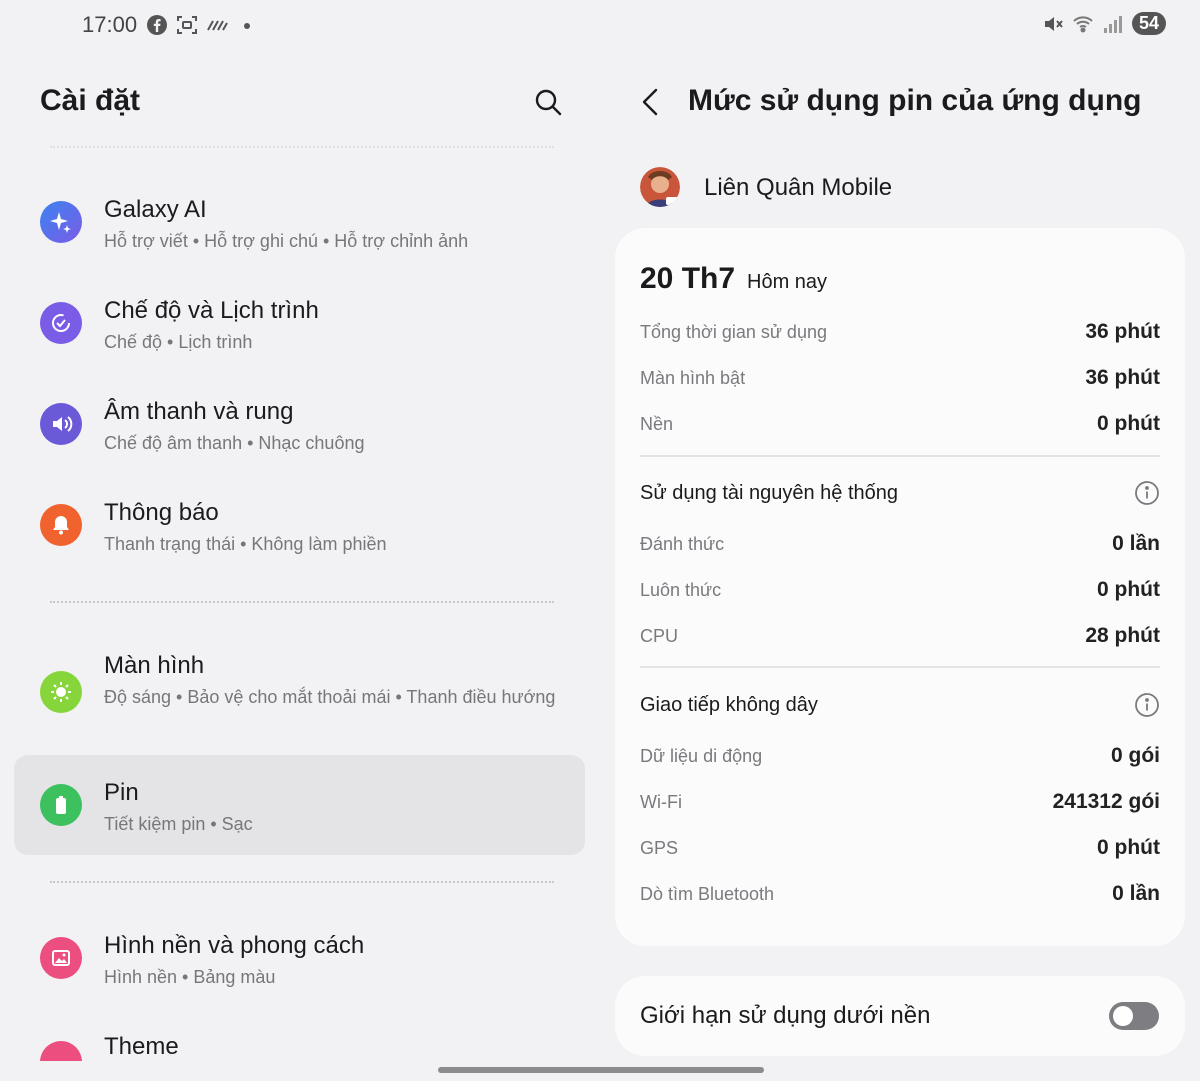 The height and width of the screenshot is (1081, 1200). I want to click on app-icon, so click(660, 187).